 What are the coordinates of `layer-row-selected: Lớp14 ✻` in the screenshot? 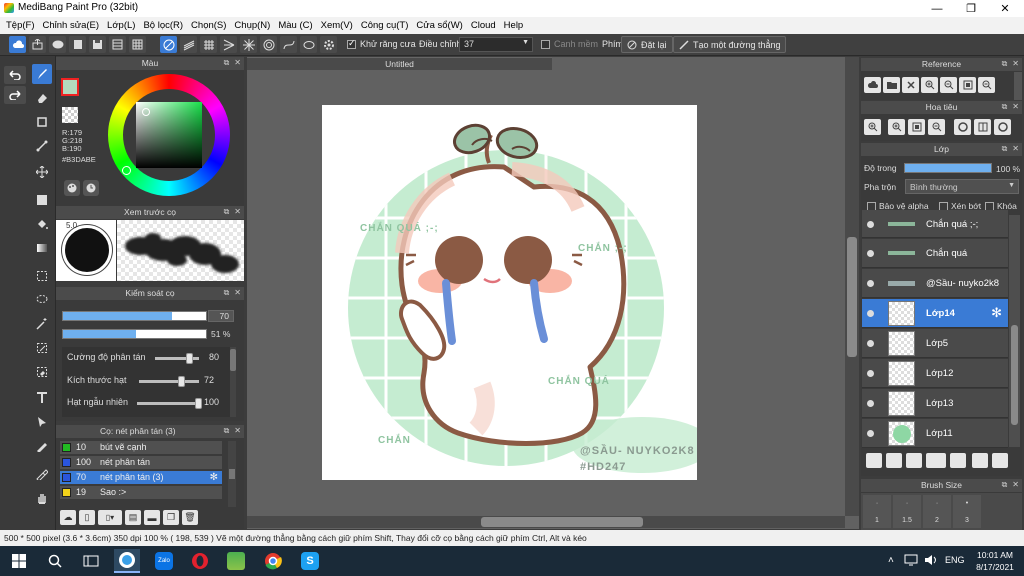 It's located at (935, 313).